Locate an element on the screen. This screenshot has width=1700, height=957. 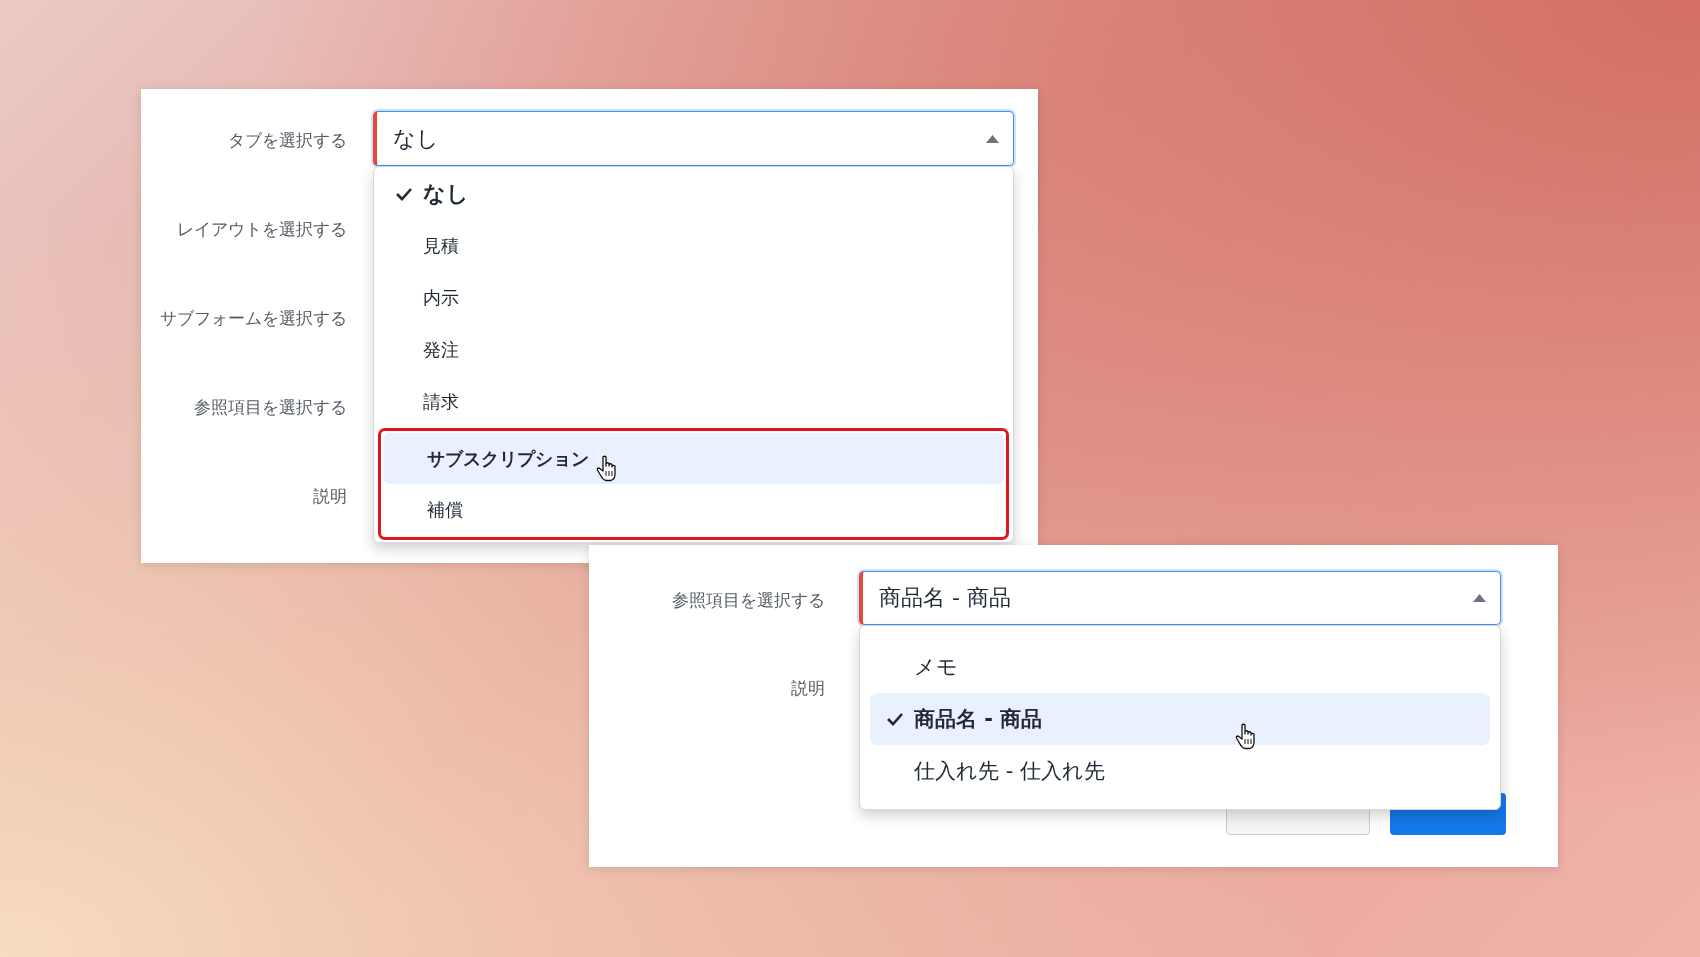
dropdown-option: 仕入れ先 - 仕入れ先 is located at coordinates (1180, 771).